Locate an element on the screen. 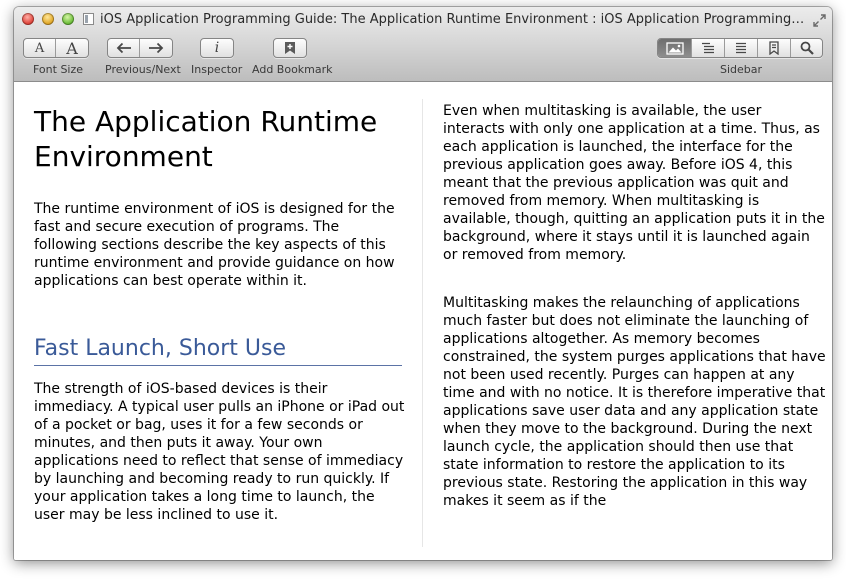  page-title: The Application Runtime Environment is located at coordinates (206, 139).